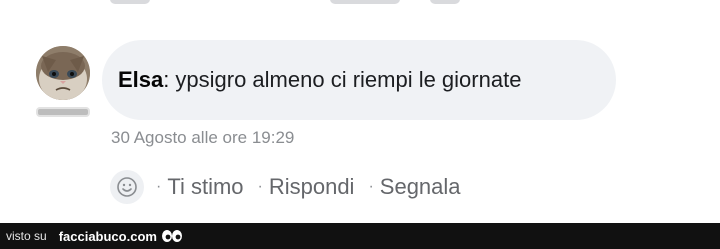  What do you see at coordinates (63, 112) in the screenshot?
I see `avatar-status-bar` at bounding box center [63, 112].